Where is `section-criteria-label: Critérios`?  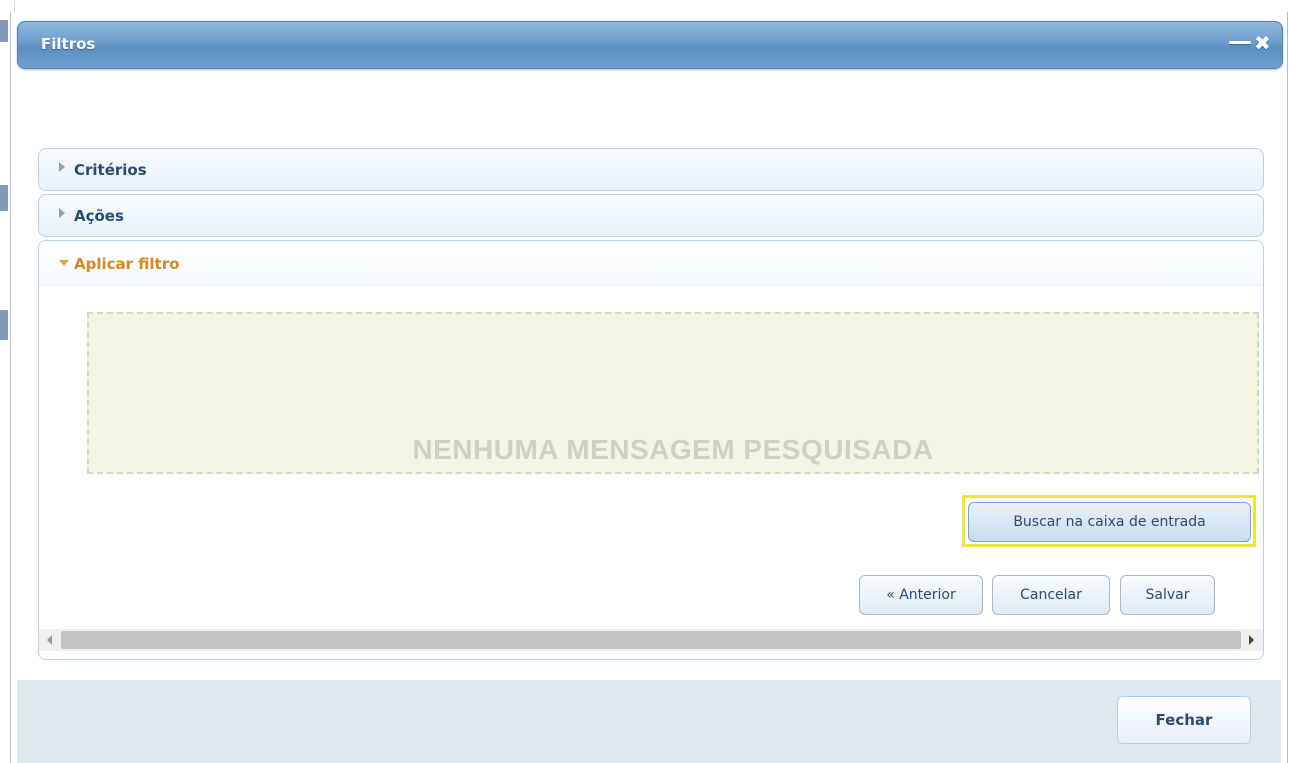
section-criteria-label: Critérios is located at coordinates (110, 170).